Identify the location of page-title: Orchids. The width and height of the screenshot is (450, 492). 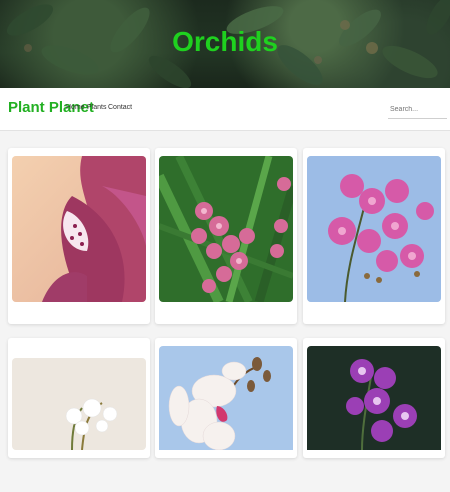
(225, 41).